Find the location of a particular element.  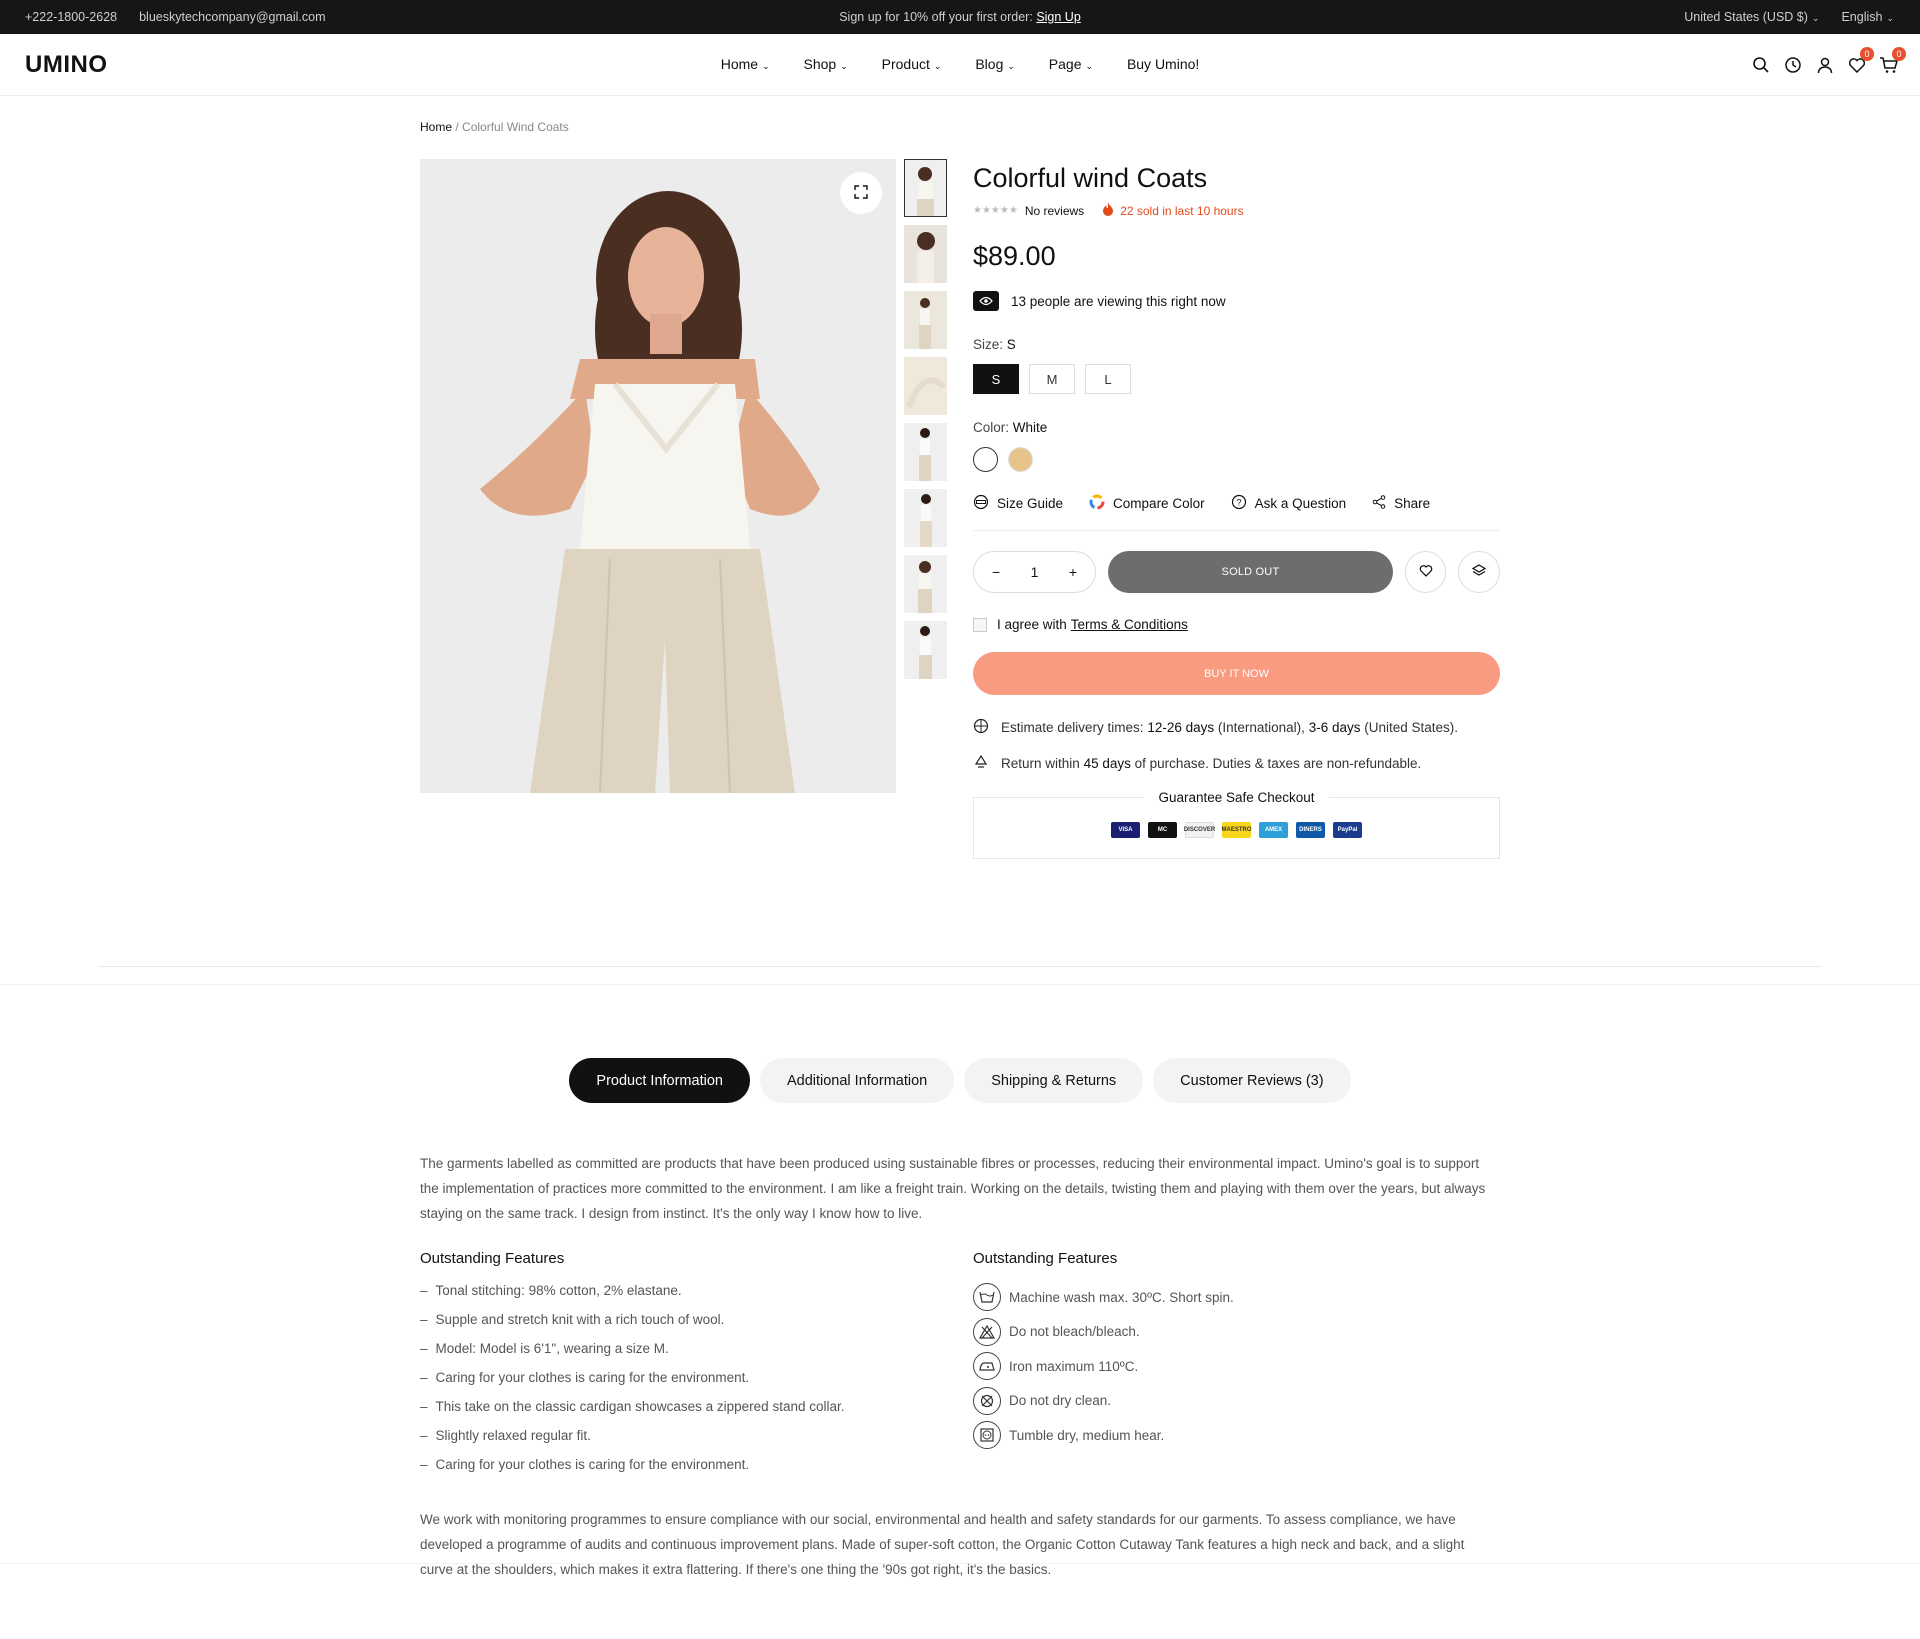

signup-link: Sign Up is located at coordinates (1058, 17).